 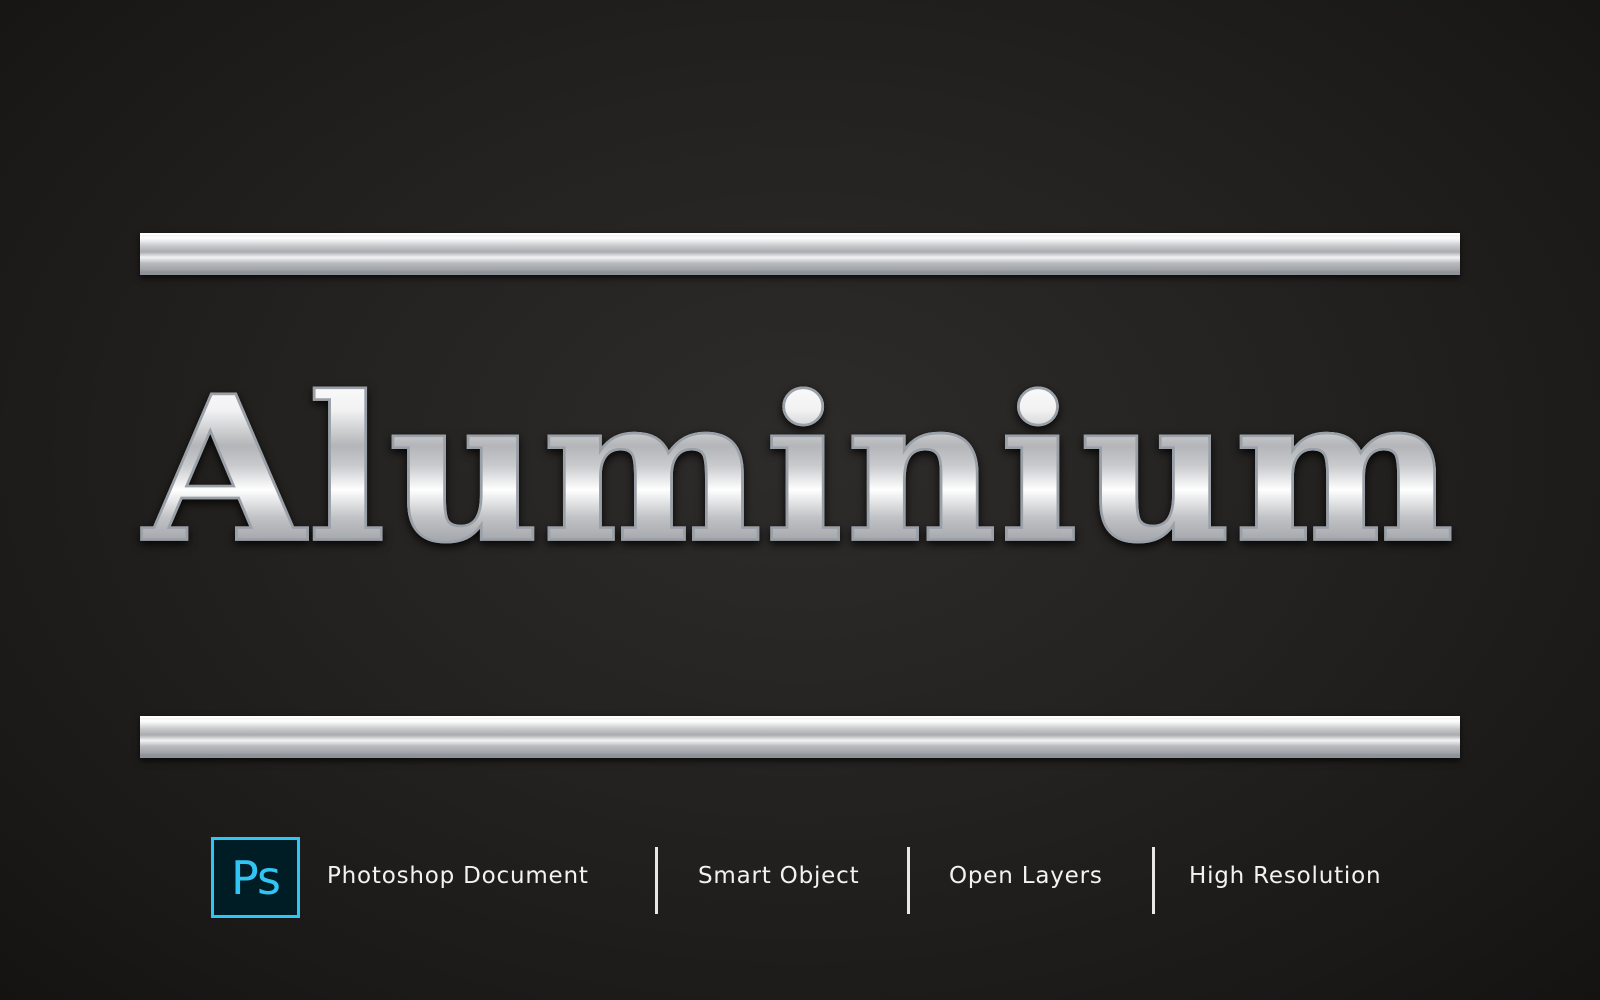 What do you see at coordinates (779, 876) in the screenshot?
I see `feature-smart-object: Smart Object` at bounding box center [779, 876].